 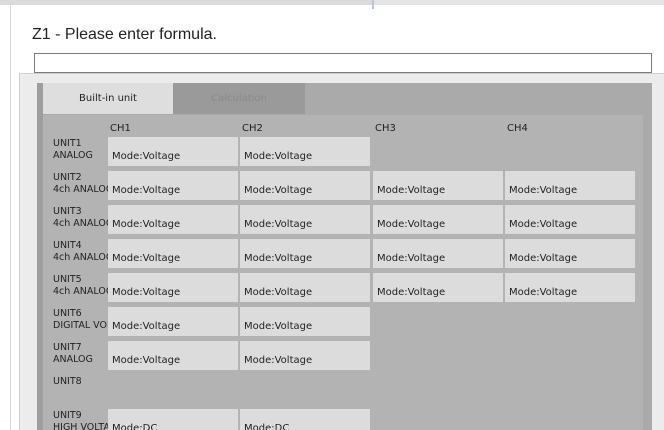 What do you see at coordinates (305, 219) in the screenshot?
I see `channel-cell-unit3-ch2: Mode:Voltage` at bounding box center [305, 219].